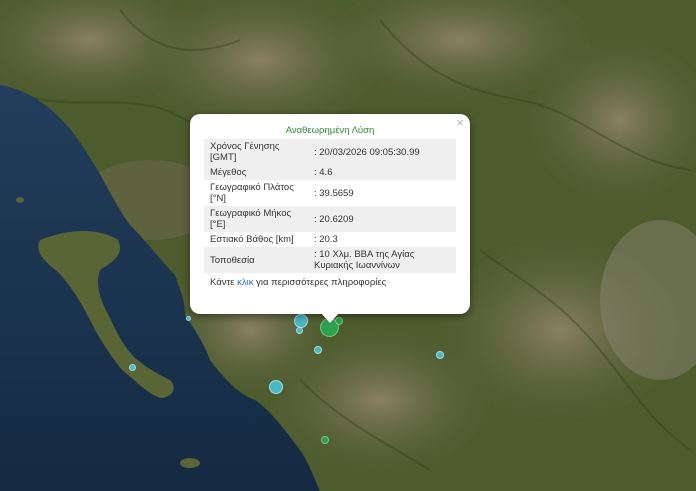 The image size is (696, 491). I want to click on table-row: Γεωγραφικό Μήκος [°E] : 20.6209, so click(330, 219).